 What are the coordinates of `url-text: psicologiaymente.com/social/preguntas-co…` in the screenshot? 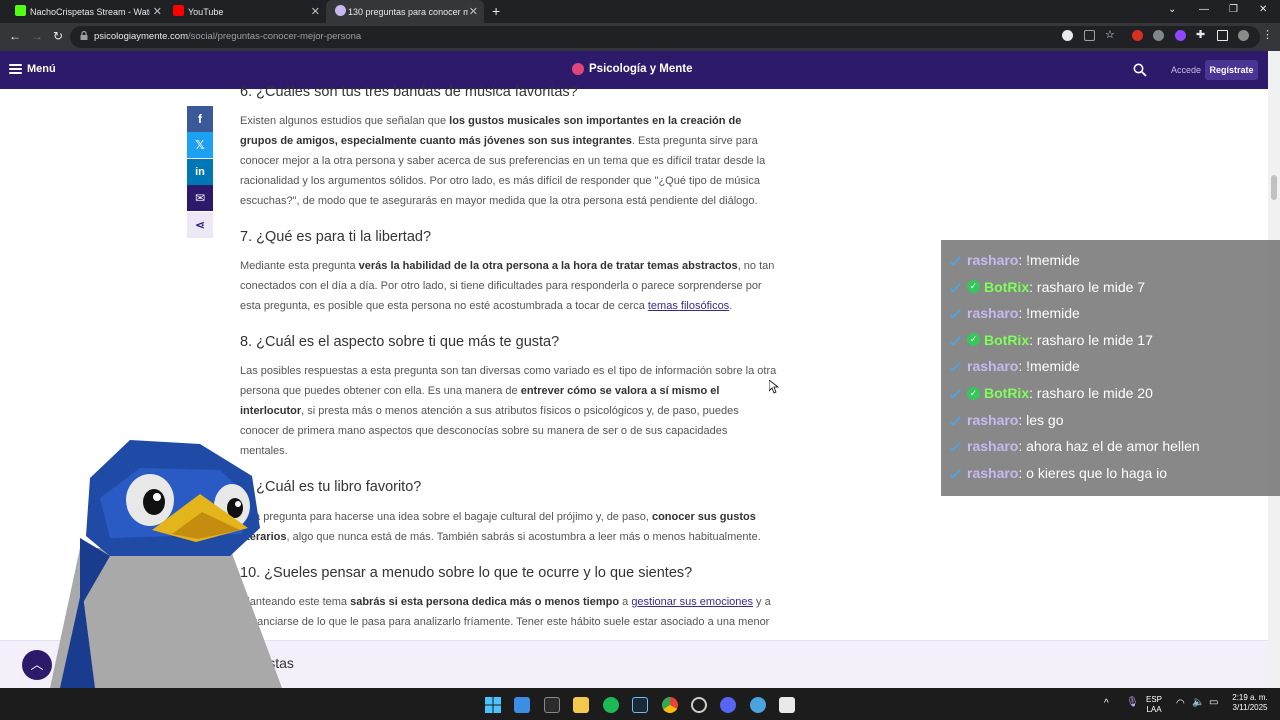 It's located at (228, 36).